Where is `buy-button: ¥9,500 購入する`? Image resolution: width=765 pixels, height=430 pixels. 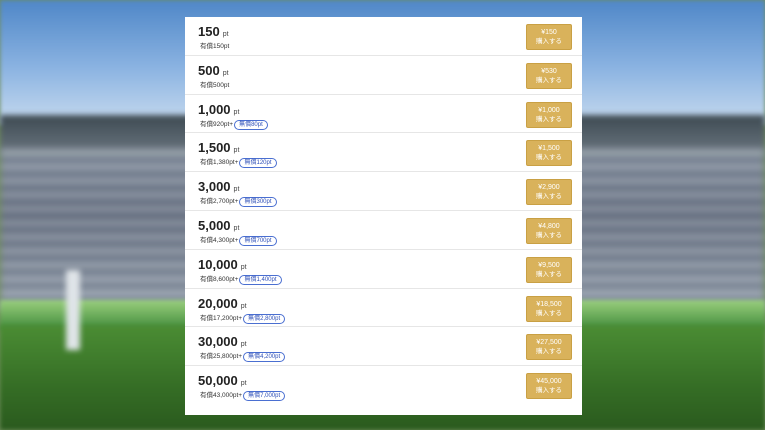 buy-button: ¥9,500 購入する is located at coordinates (549, 269).